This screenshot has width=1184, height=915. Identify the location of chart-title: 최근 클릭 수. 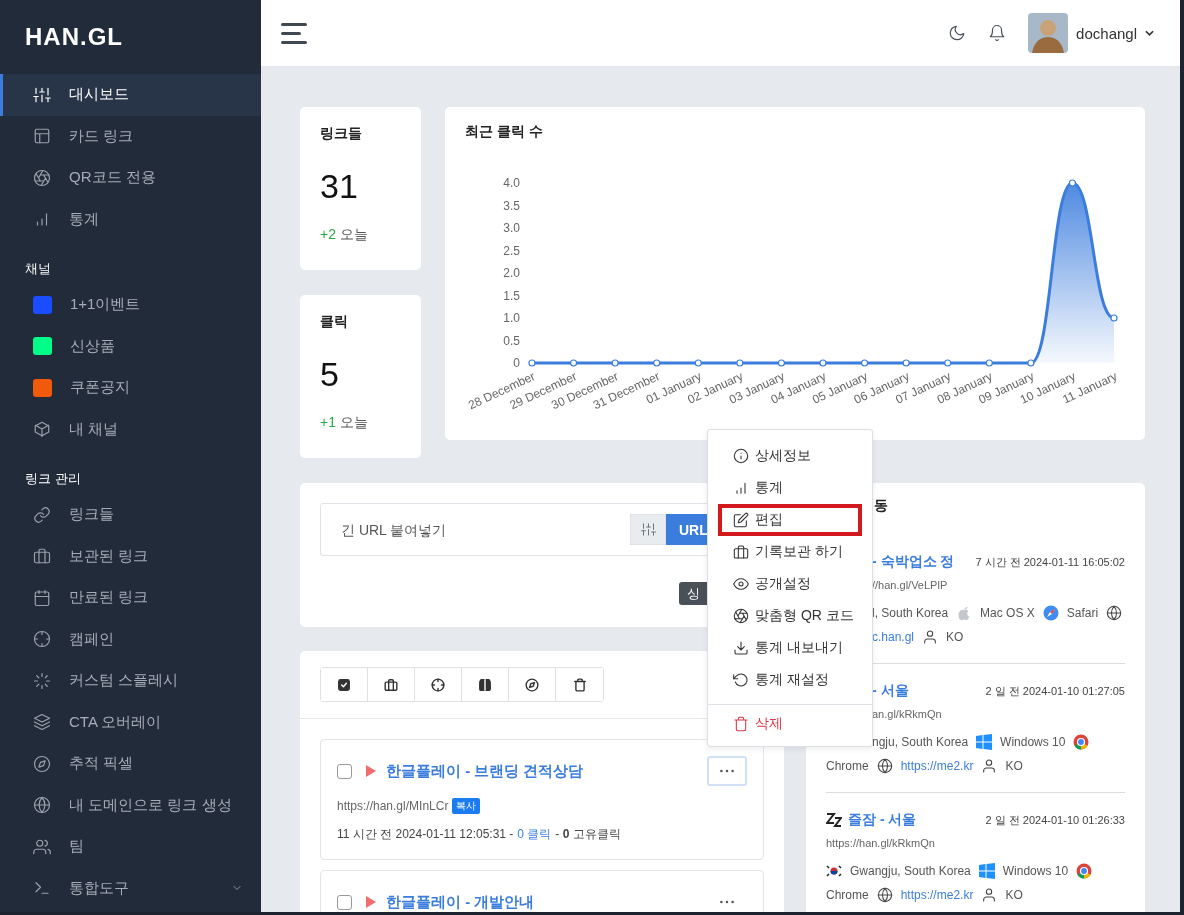
(504, 132).